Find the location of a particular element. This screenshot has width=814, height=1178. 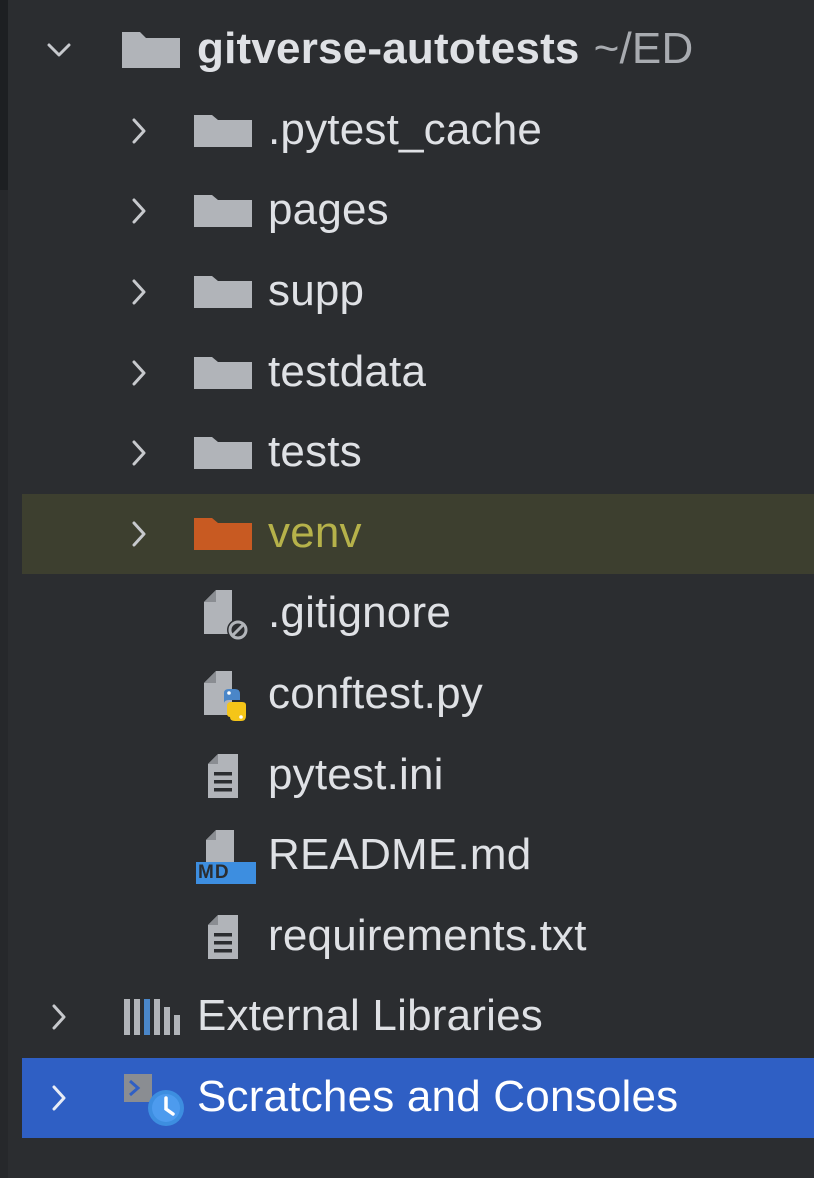

project-name-text: gitverse-autotests is located at coordinates (388, 49).